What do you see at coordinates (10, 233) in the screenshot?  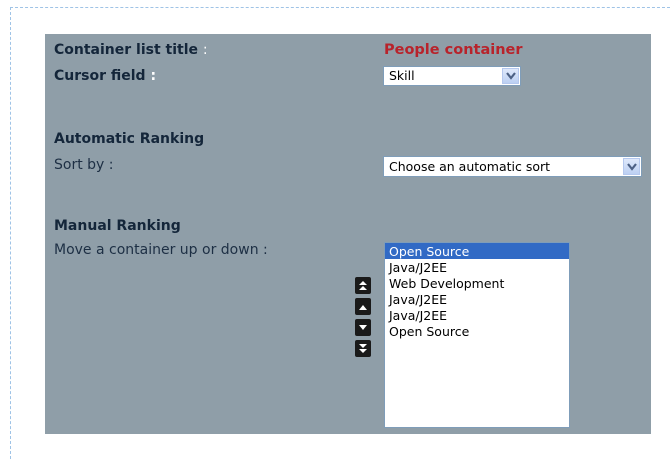 I see `dashed-border-left` at bounding box center [10, 233].